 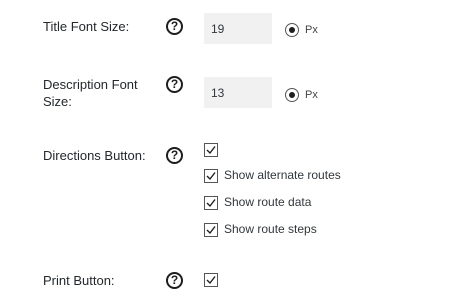 What do you see at coordinates (79, 280) in the screenshot?
I see `print-button-label: Print Button:` at bounding box center [79, 280].